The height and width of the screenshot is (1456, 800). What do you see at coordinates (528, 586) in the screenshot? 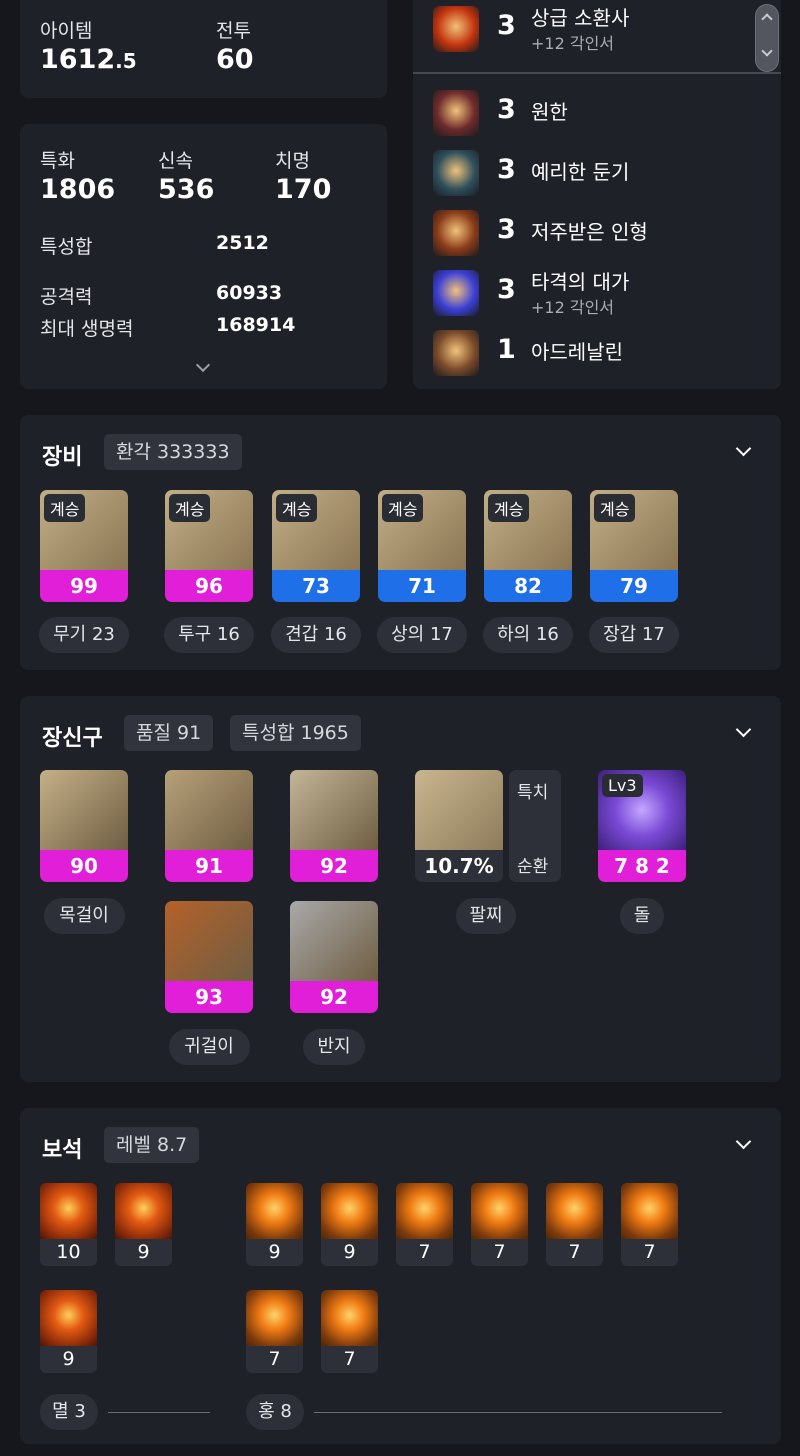
I see `equipment-quality: 82` at bounding box center [528, 586].